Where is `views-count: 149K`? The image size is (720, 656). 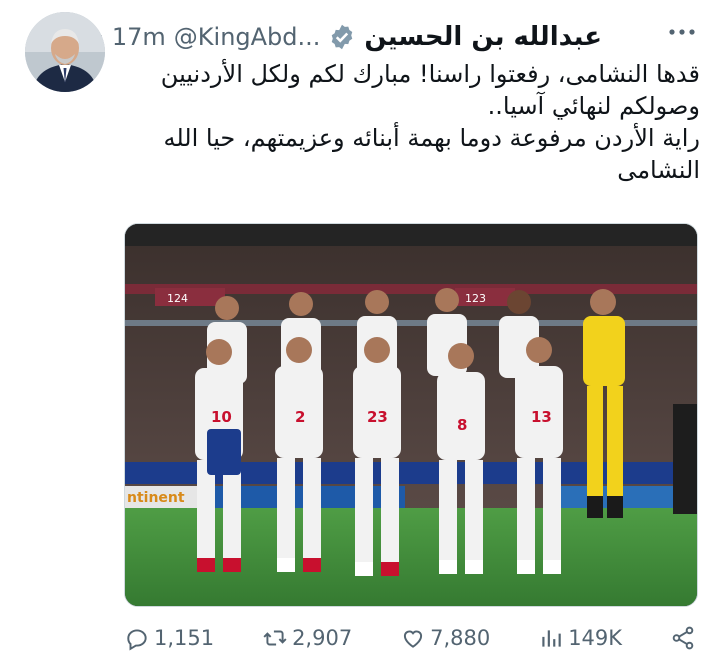 views-count: 149K is located at coordinates (595, 638).